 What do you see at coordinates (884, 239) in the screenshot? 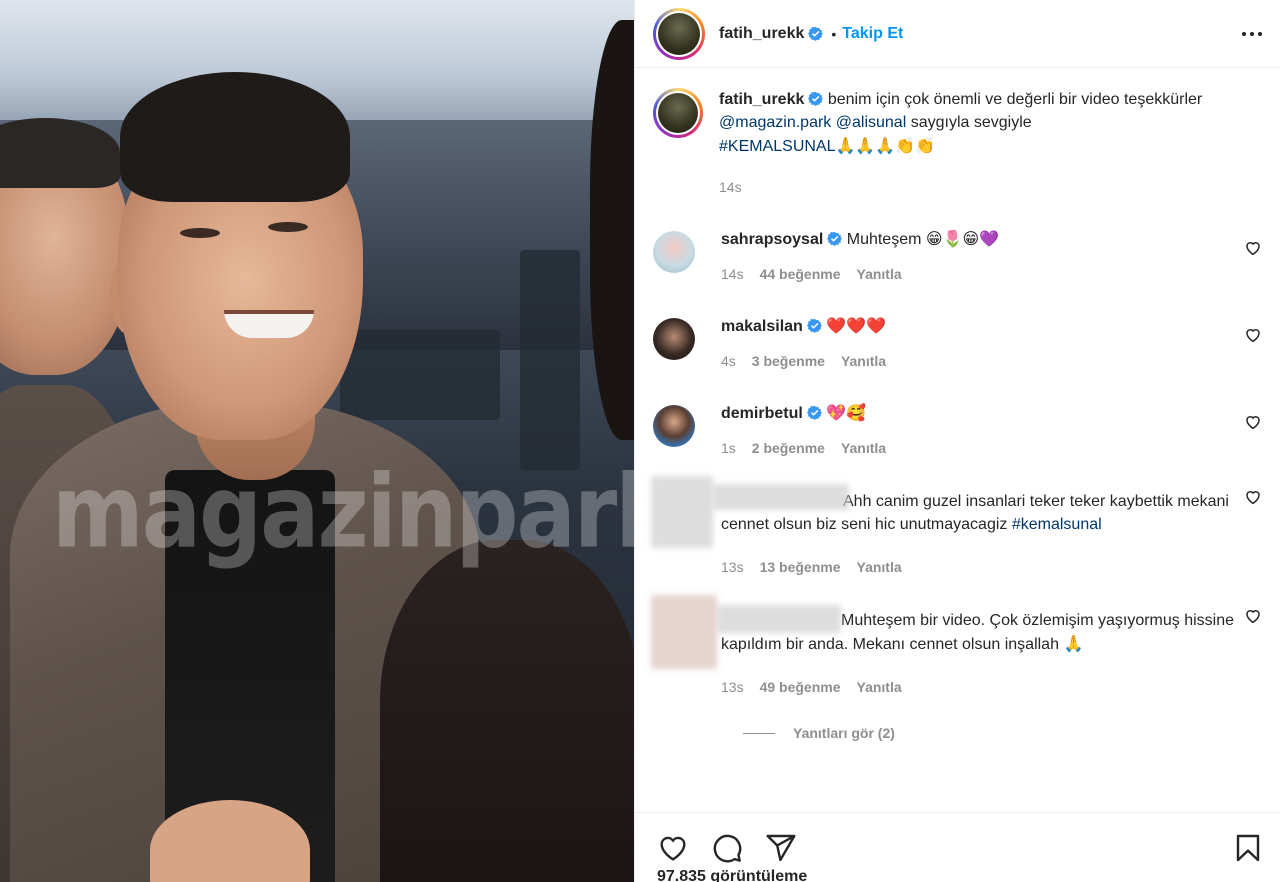
I see `comment-text: Muhteşem` at bounding box center [884, 239].